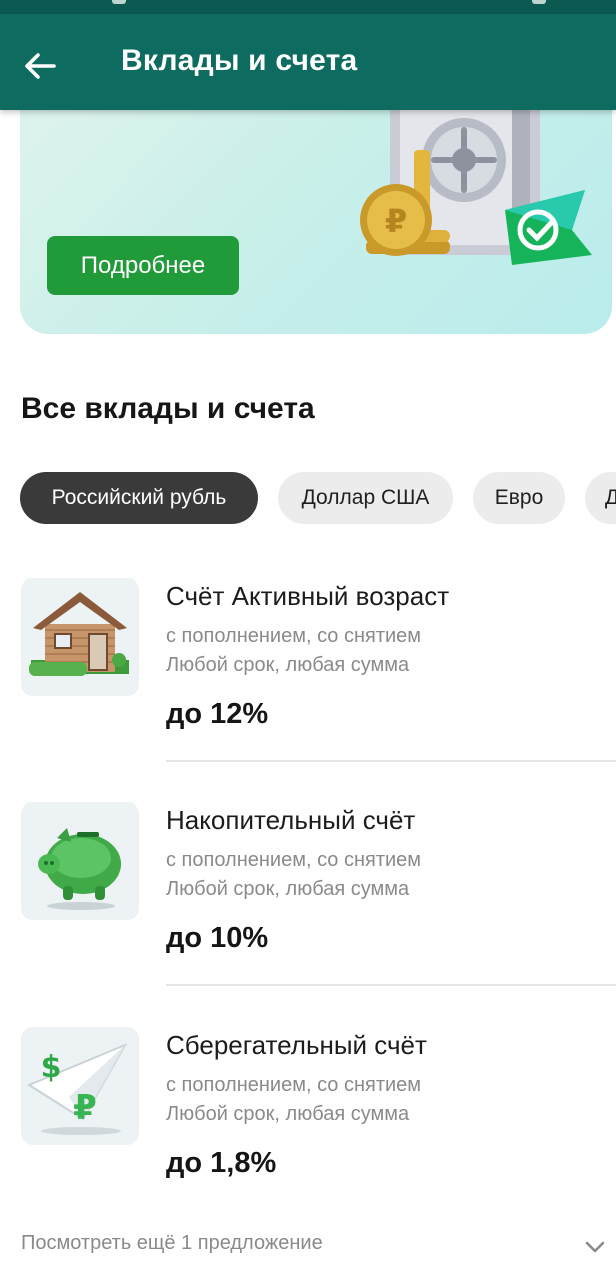 This screenshot has width=616, height=1280. I want to click on offer-rate: до 12%, so click(217, 714).